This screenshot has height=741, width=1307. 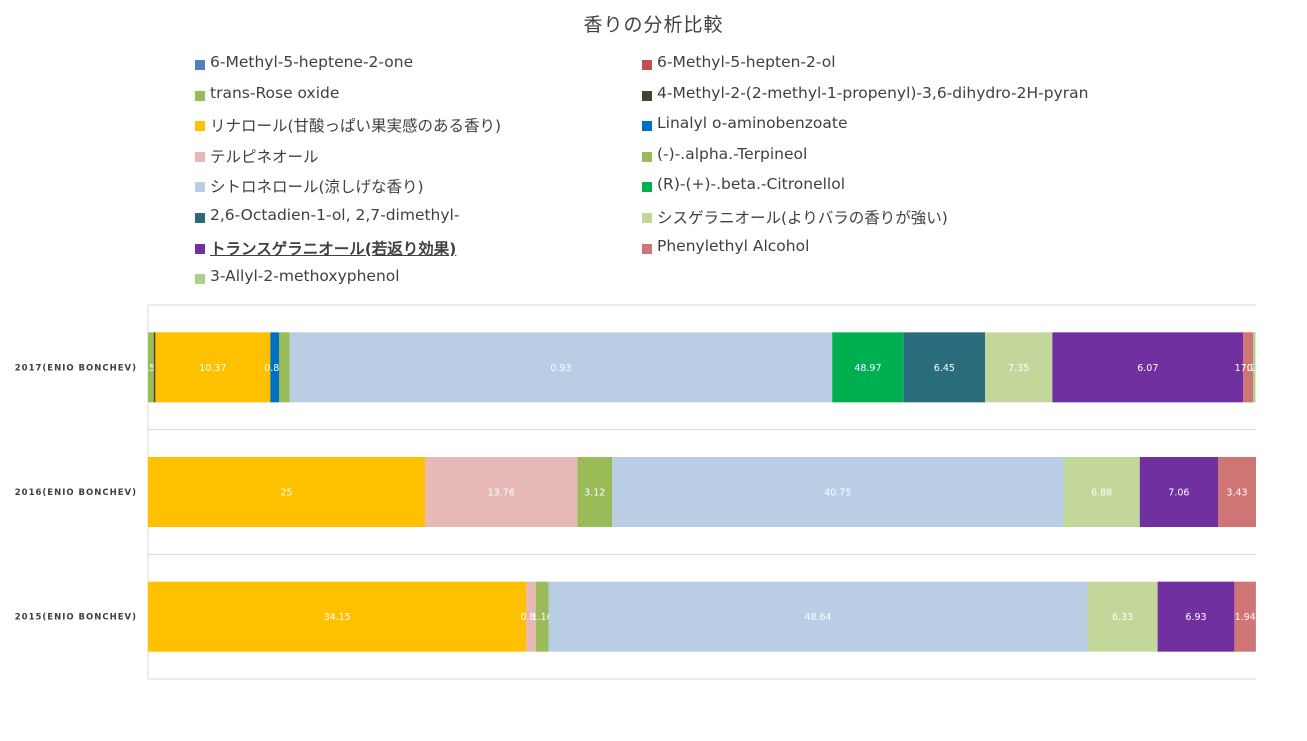 What do you see at coordinates (1178, 493) in the screenshot?
I see `data-label: 7.06` at bounding box center [1178, 493].